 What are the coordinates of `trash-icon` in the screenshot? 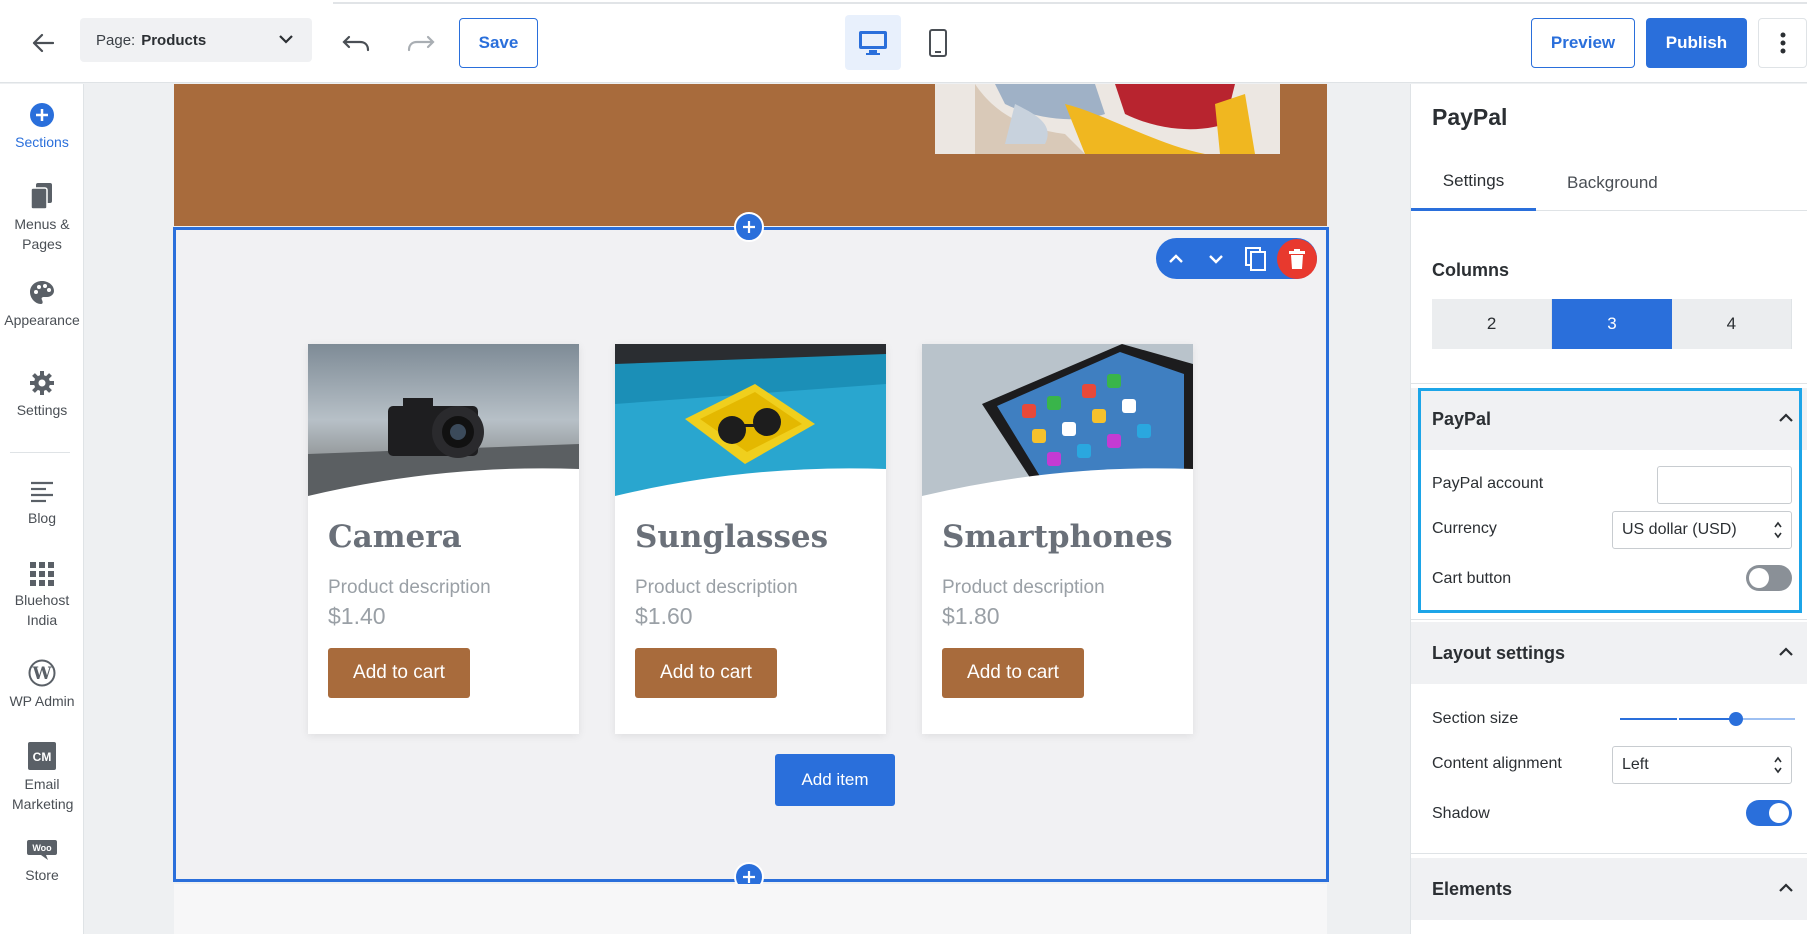 It's located at (1297, 258).